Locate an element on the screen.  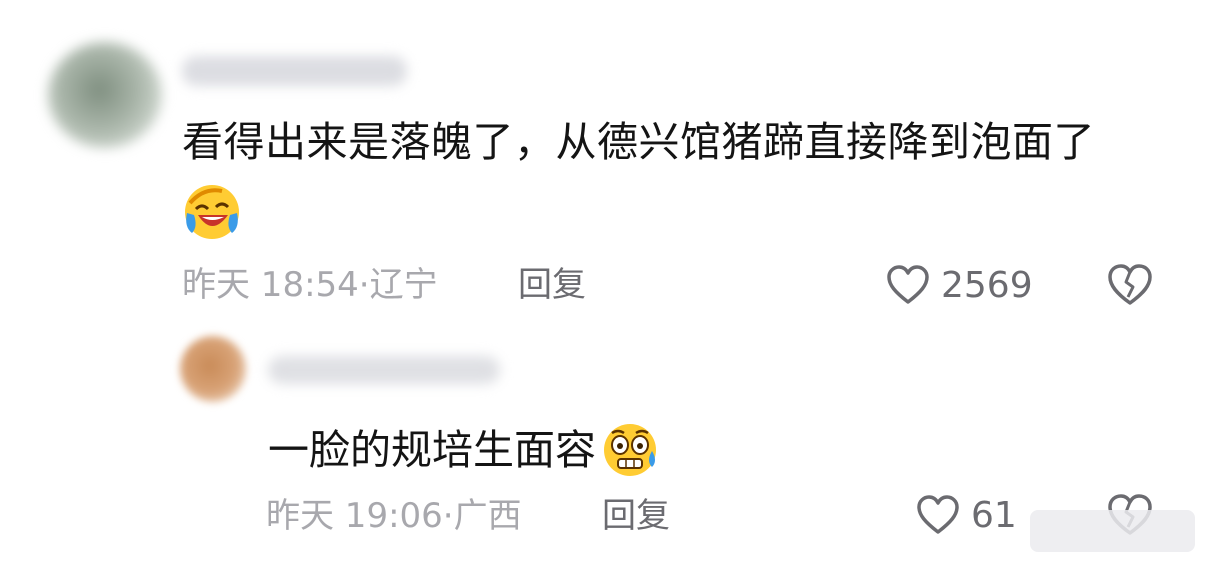
like-button: 61 is located at coordinates (966, 515).